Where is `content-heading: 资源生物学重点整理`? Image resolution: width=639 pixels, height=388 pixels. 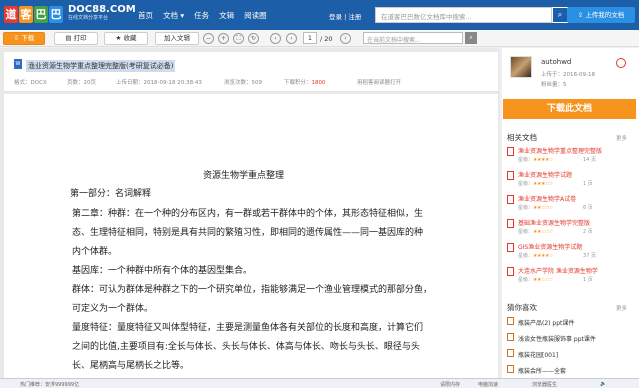 content-heading: 资源生物学重点整理 is located at coordinates (244, 176).